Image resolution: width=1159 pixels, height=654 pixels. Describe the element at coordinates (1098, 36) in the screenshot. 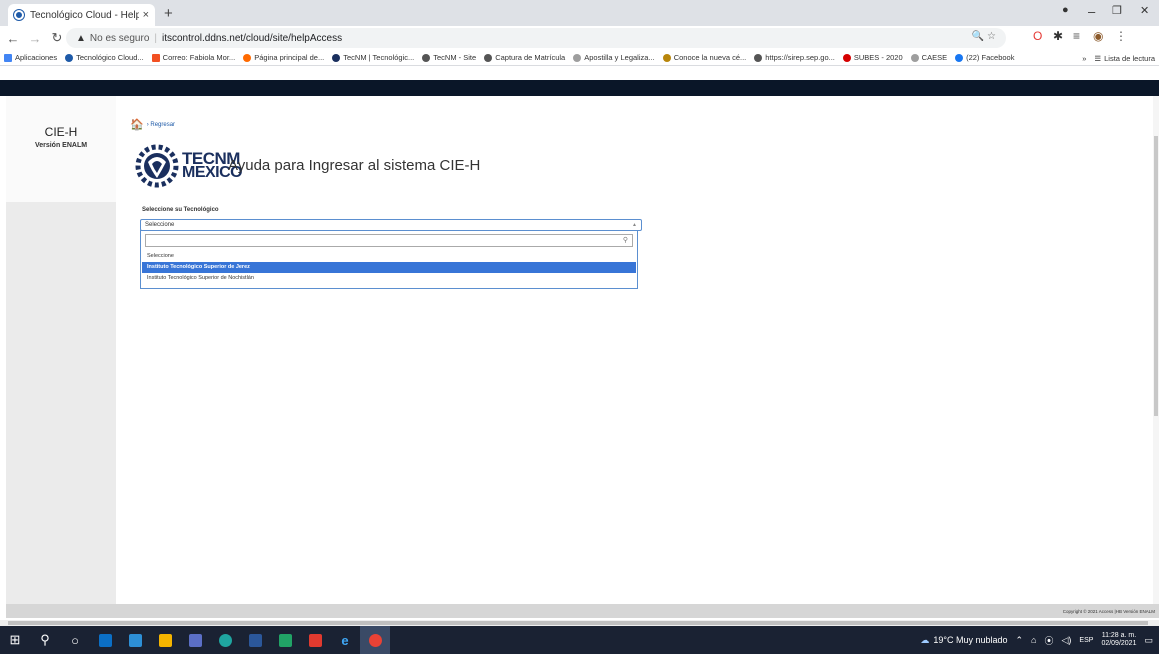

I see `profile-avatar-icon: ◉` at that location.